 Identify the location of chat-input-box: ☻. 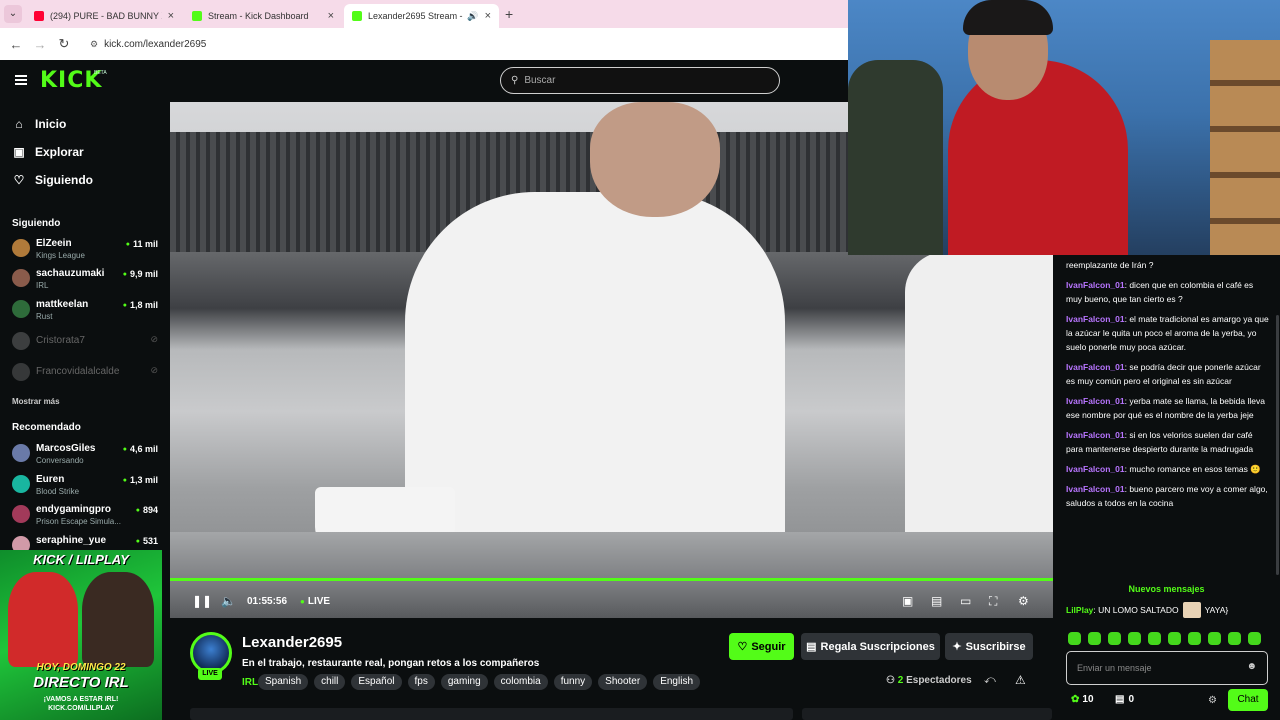
(1167, 668).